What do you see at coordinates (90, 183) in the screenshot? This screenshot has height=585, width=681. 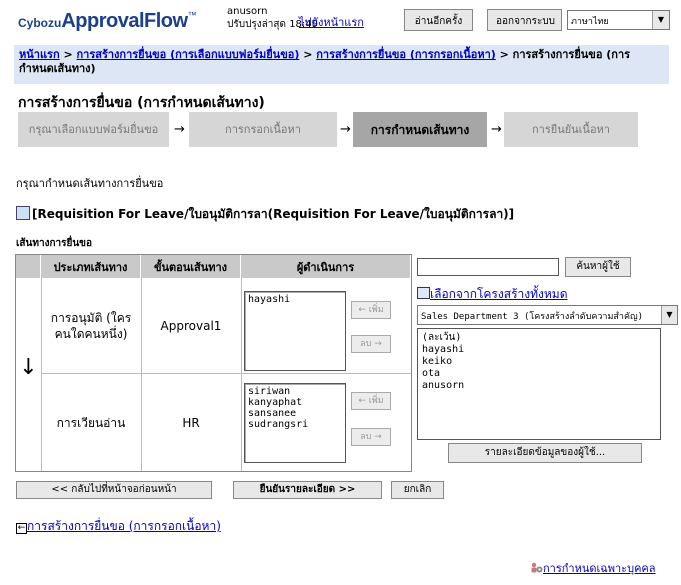 I see `instruction-text: กรุณากำหนดเส้นทางการยื่นขอ` at bounding box center [90, 183].